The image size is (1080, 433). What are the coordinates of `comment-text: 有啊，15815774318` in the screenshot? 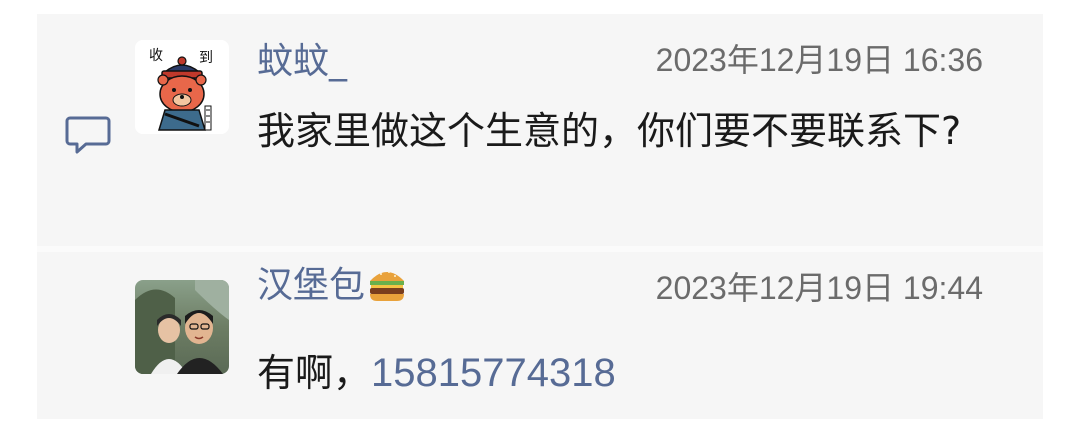 It's located at (627, 373).